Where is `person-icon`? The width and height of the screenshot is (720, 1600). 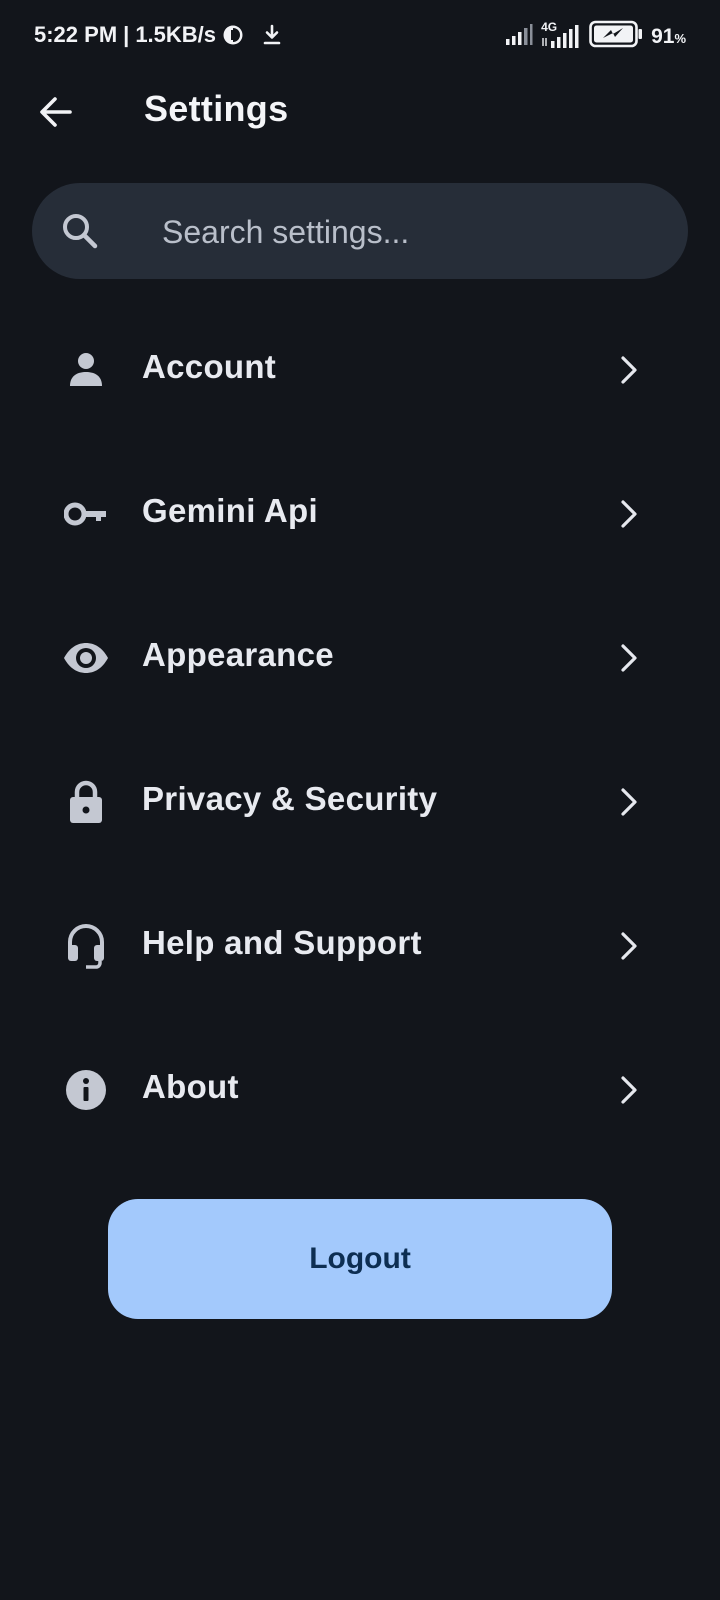
person-icon is located at coordinates (86, 370).